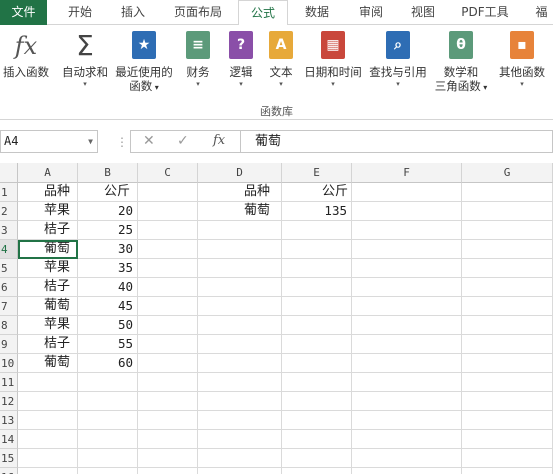 The height and width of the screenshot is (474, 553). I want to click on column-header-g: G, so click(507, 173).